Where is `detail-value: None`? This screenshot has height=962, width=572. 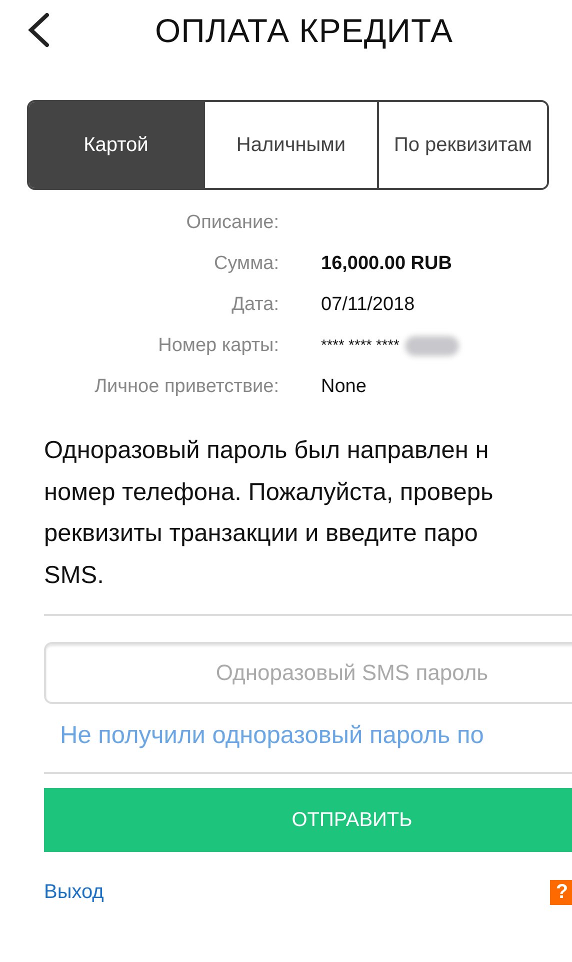 detail-value: None is located at coordinates (344, 387).